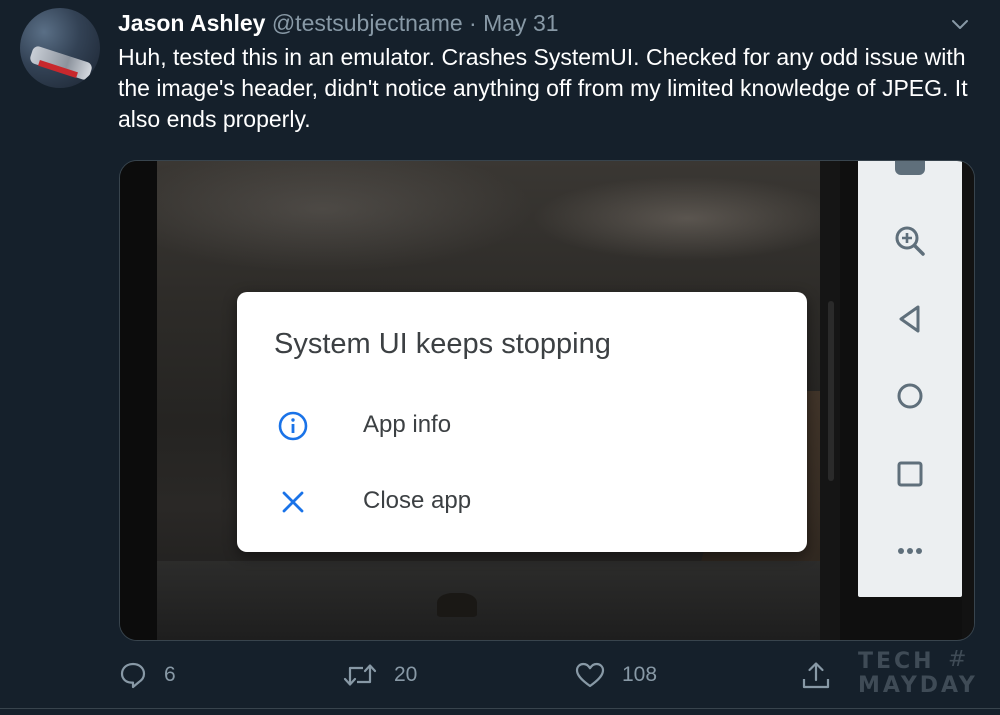 The image size is (1000, 715). What do you see at coordinates (500, 708) in the screenshot?
I see `divider` at bounding box center [500, 708].